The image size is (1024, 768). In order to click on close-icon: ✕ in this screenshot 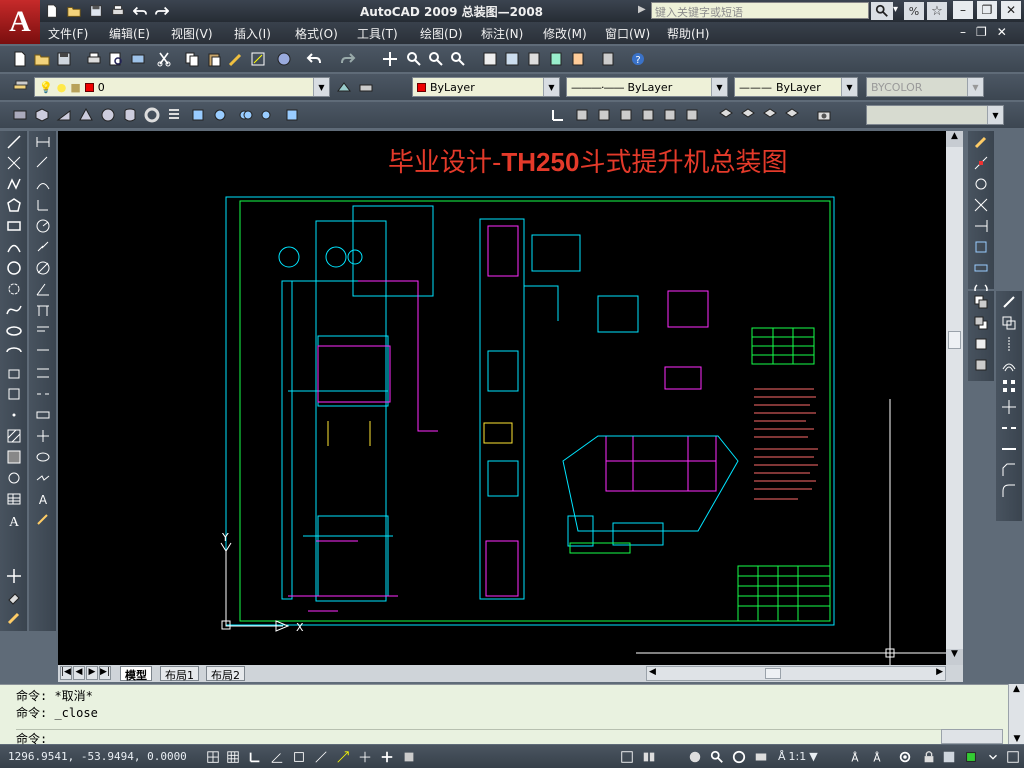, I will do `click(1011, 10)`.